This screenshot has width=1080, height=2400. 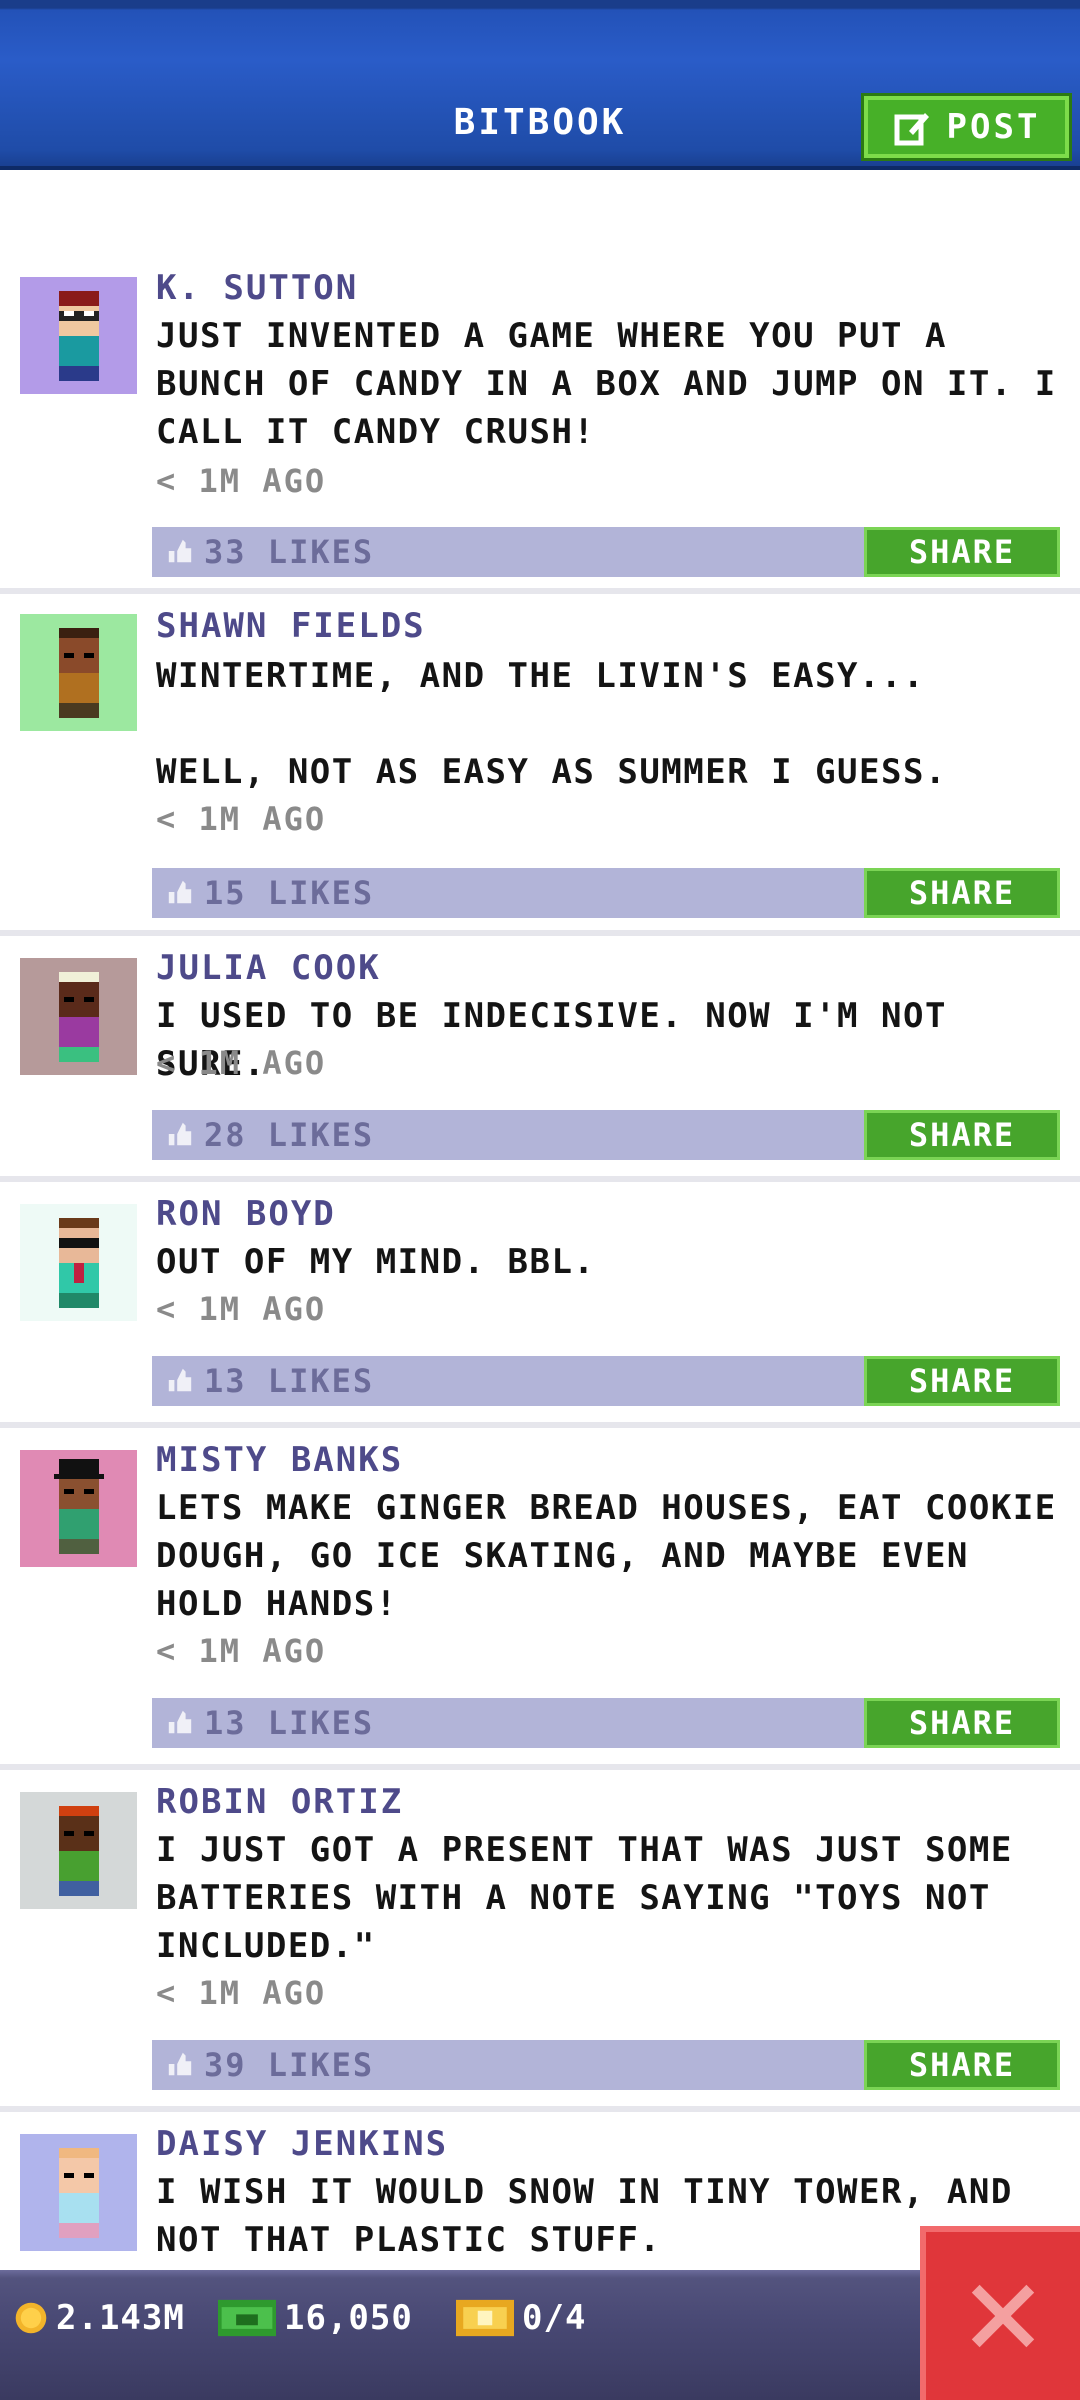 What do you see at coordinates (376, 1262) in the screenshot?
I see `post-text: OUT OF MY MIND. BBL.` at bounding box center [376, 1262].